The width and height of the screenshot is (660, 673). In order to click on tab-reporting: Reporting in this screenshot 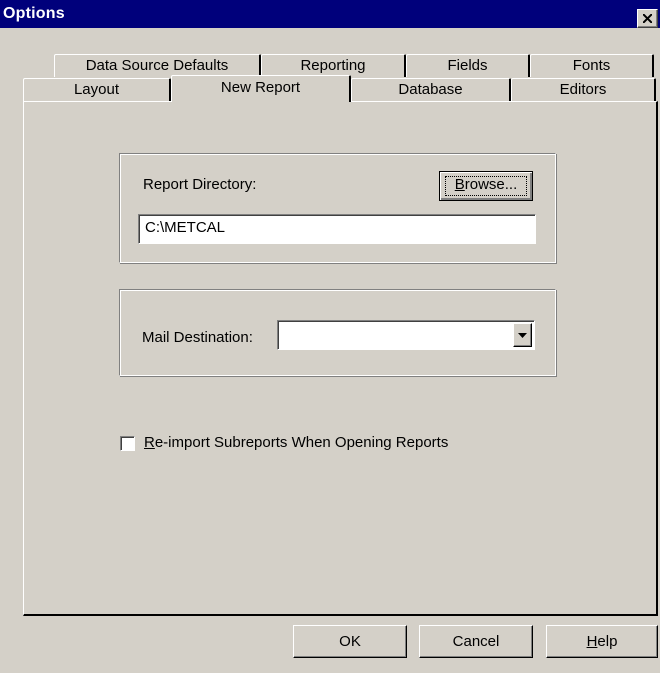, I will do `click(333, 65)`.